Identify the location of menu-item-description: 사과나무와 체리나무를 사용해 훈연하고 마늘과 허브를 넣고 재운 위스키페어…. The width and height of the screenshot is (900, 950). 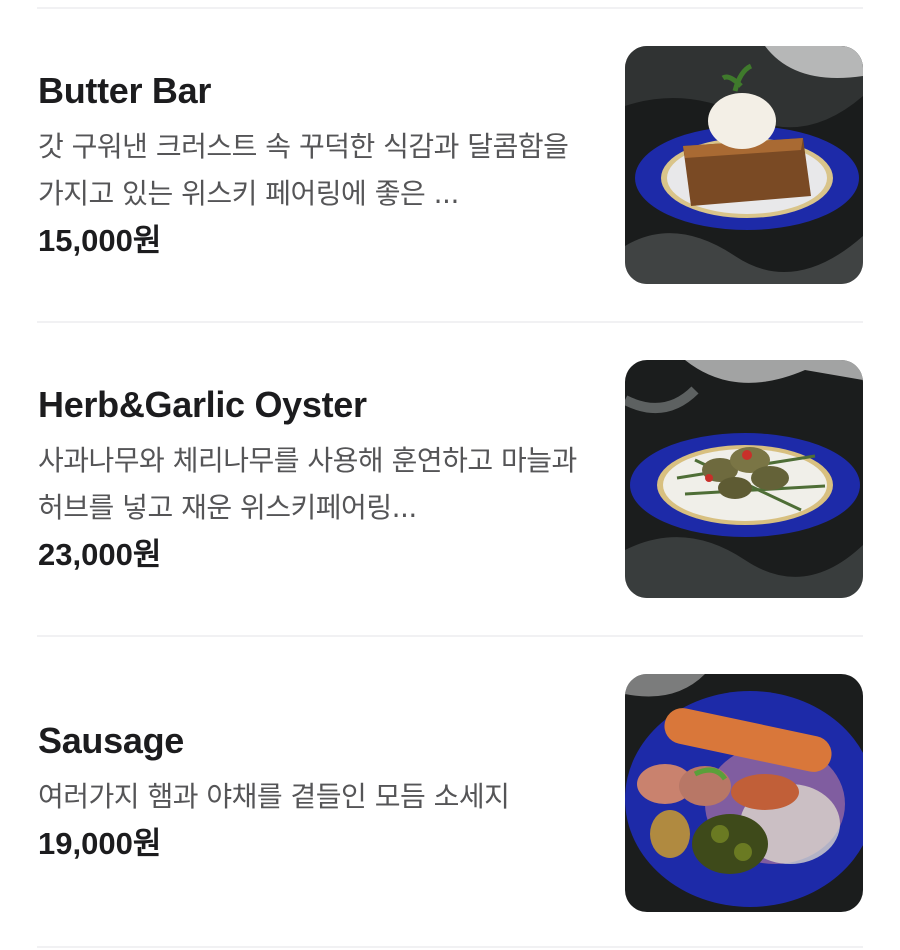
(307, 484).